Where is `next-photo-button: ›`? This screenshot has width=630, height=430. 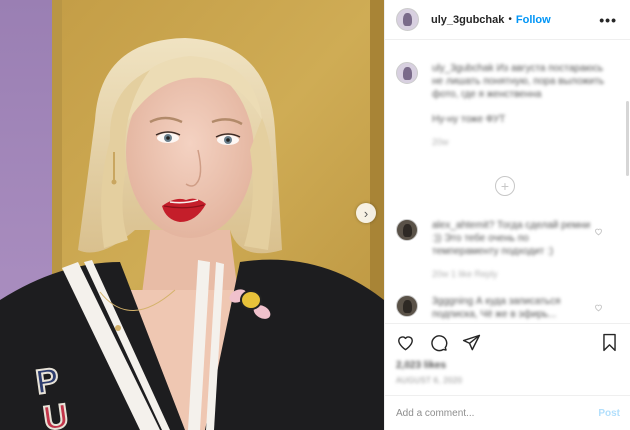
next-photo-button: › is located at coordinates (366, 213).